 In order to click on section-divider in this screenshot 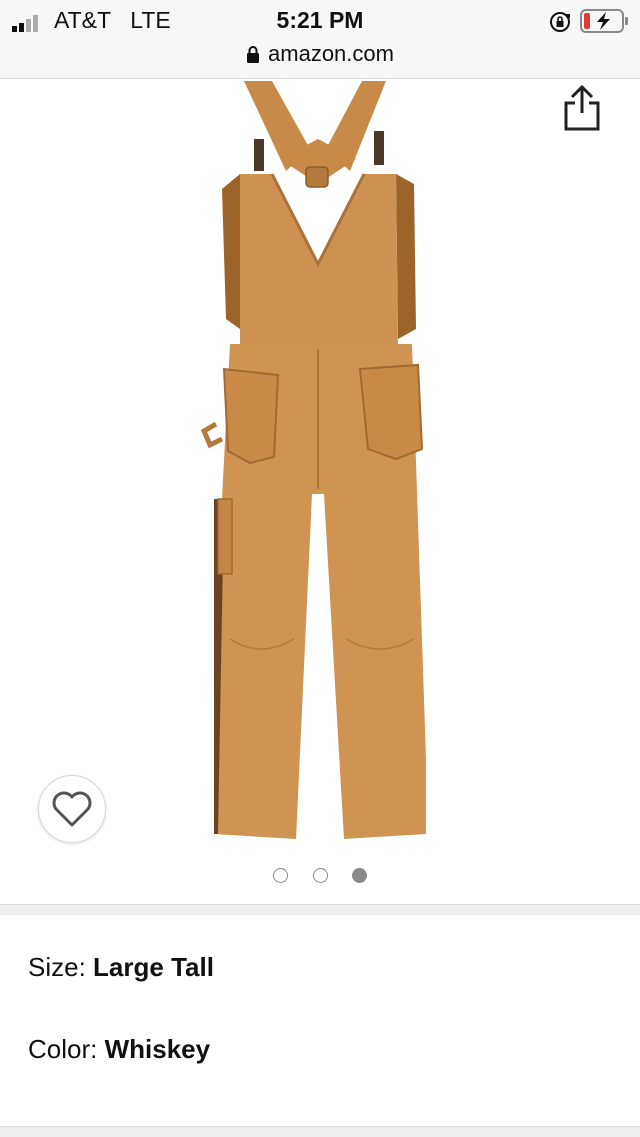, I will do `click(320, 909)`.